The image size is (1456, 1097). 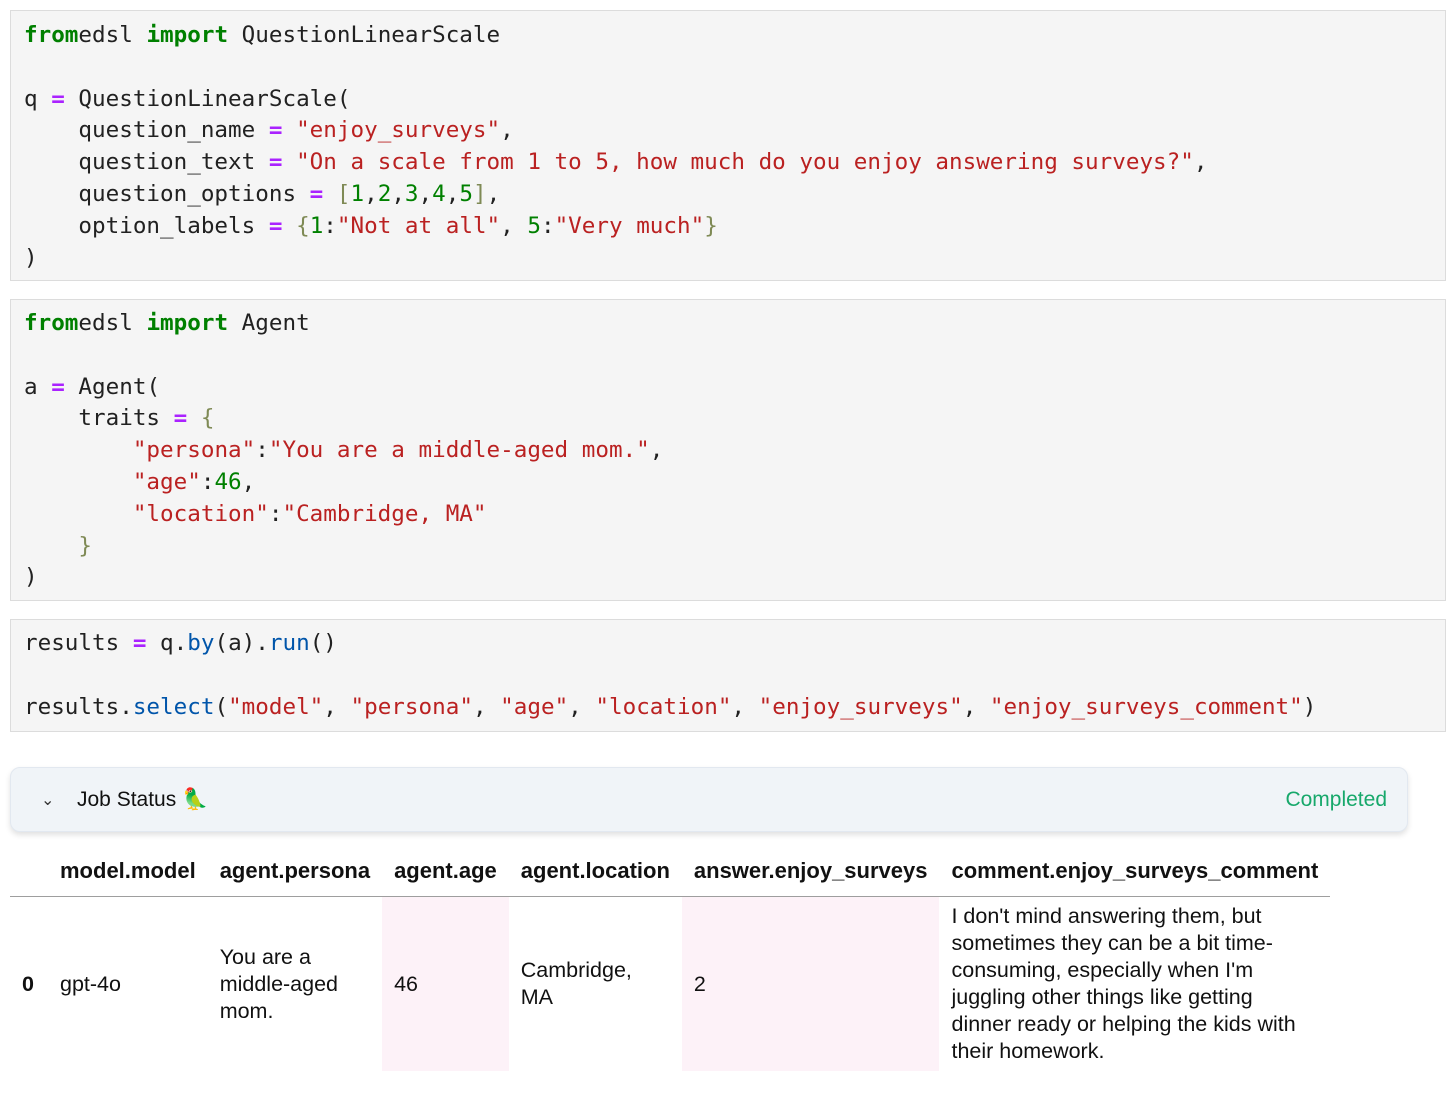 I want to click on code-token: (a)., so click(x=241, y=643).